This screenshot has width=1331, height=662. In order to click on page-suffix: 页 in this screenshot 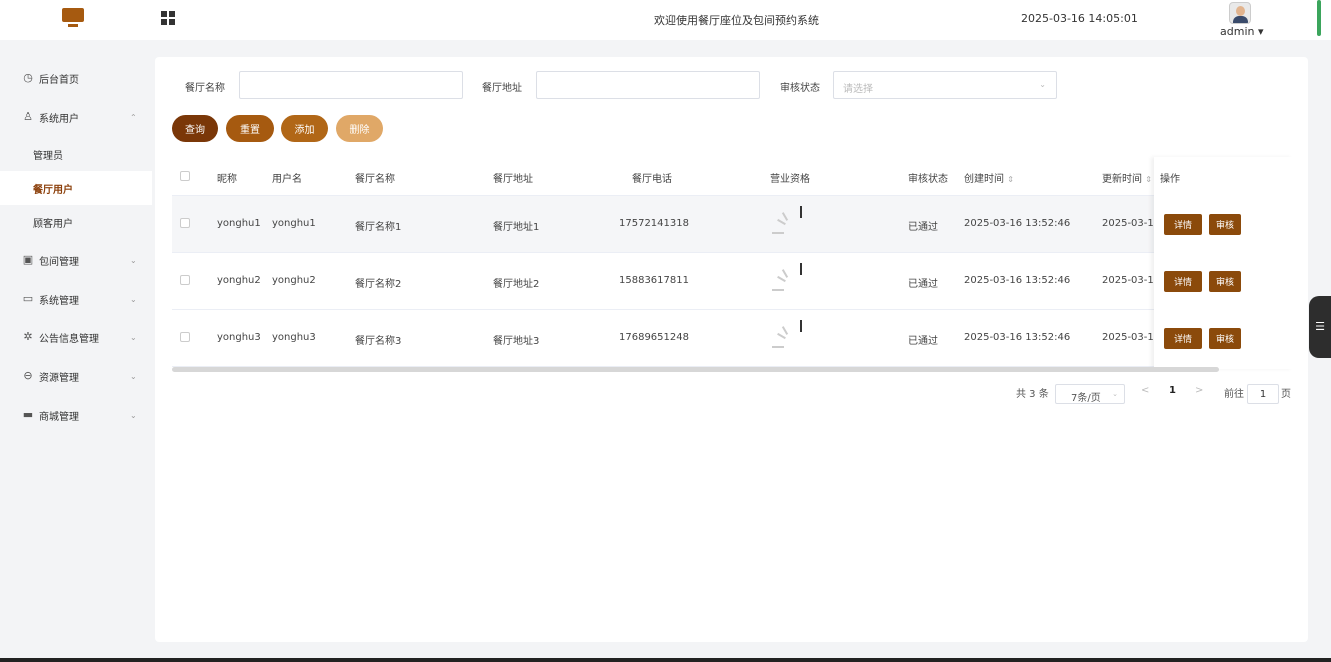, I will do `click(1286, 394)`.